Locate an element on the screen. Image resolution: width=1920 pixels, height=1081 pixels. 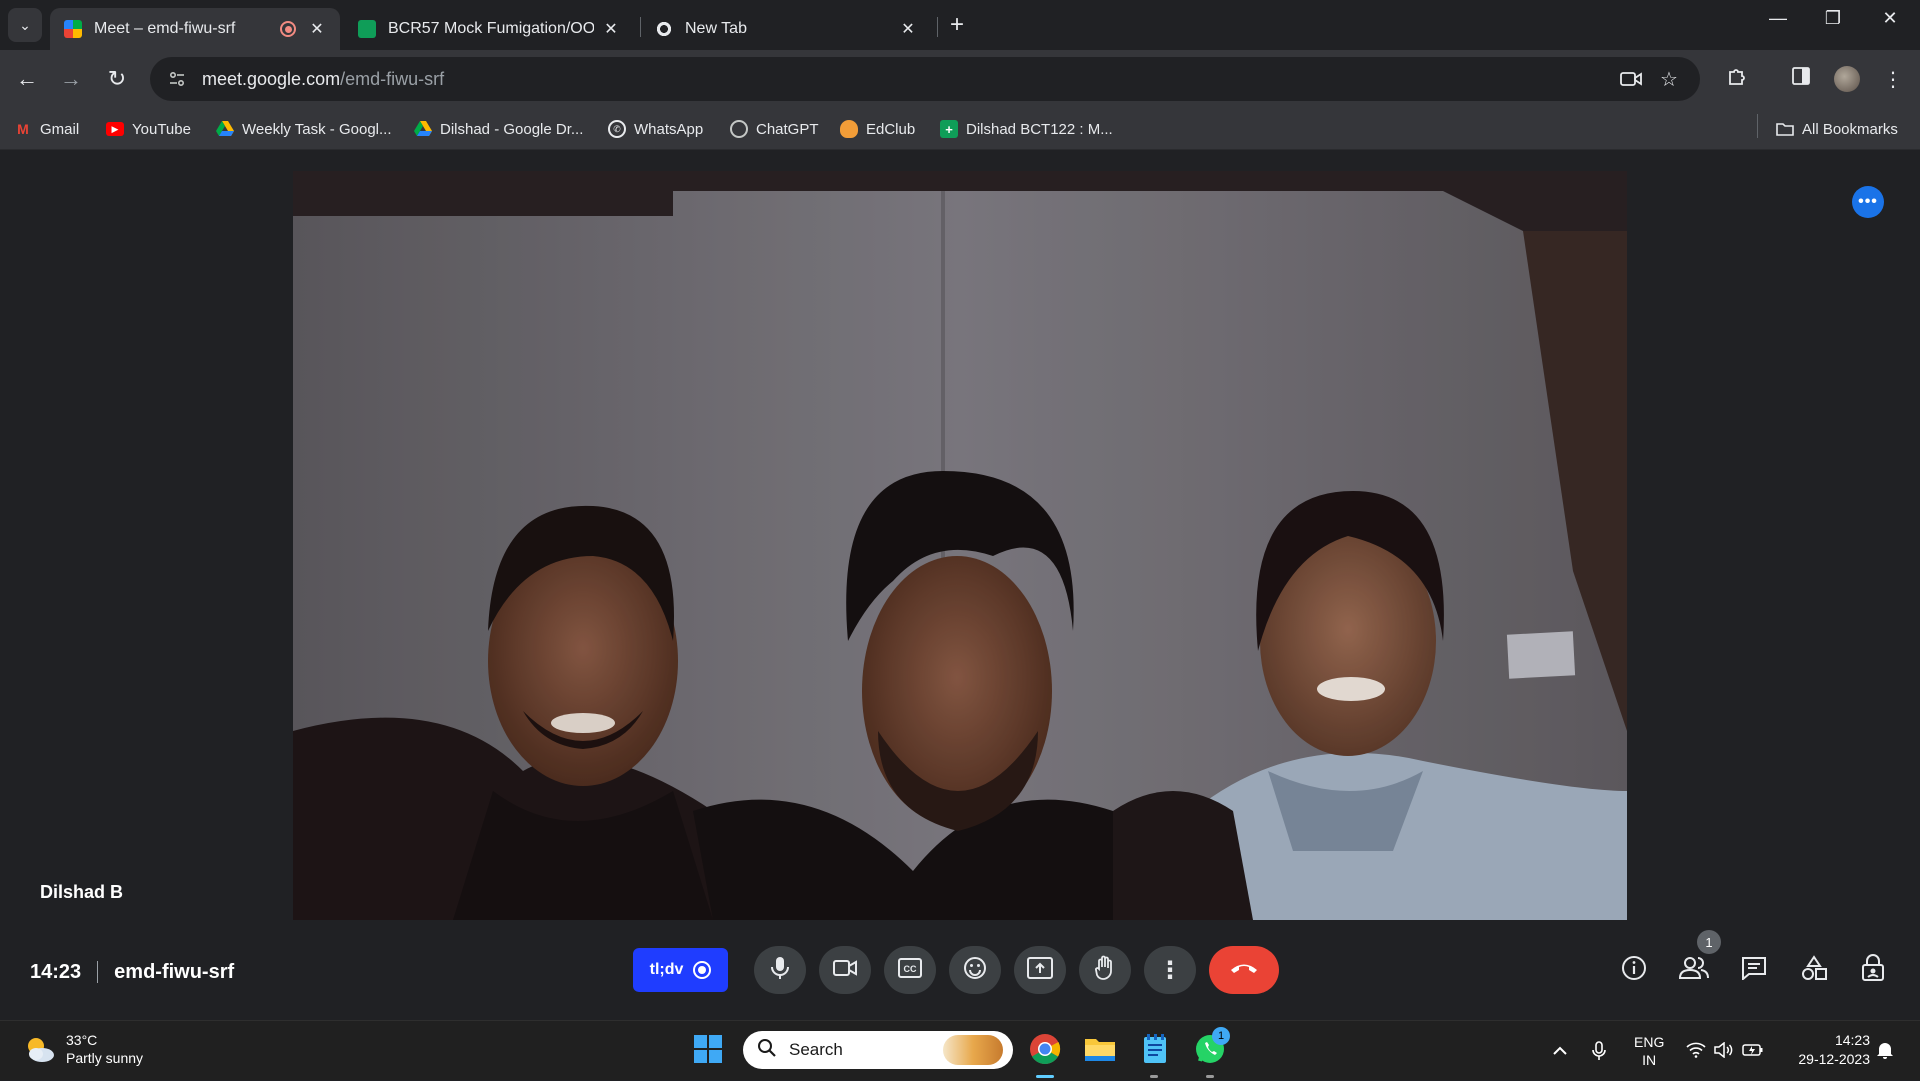
reload-icon: ↻ is located at coordinates (117, 78).